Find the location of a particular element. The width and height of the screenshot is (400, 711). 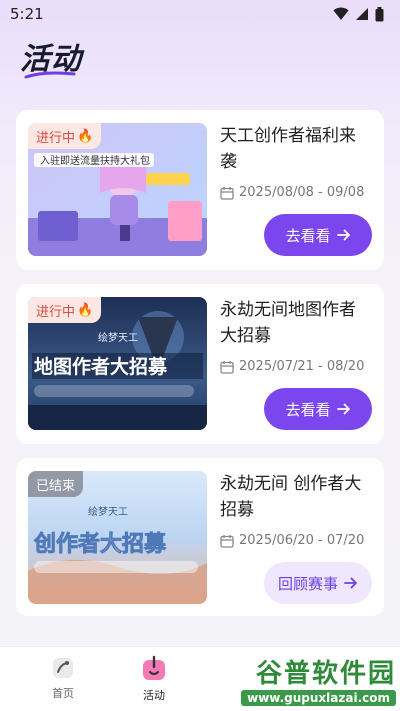

activity-date: 2025/08/08 - 09/08 is located at coordinates (292, 192).